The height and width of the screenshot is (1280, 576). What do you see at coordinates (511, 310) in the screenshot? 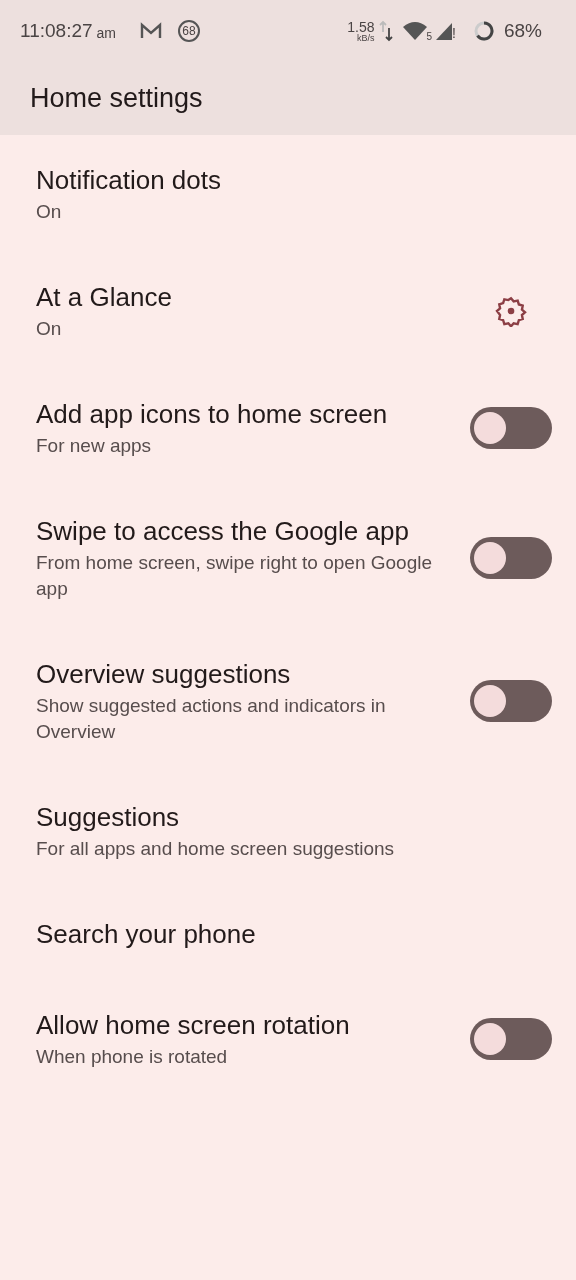
I see `settings-icon` at bounding box center [511, 310].